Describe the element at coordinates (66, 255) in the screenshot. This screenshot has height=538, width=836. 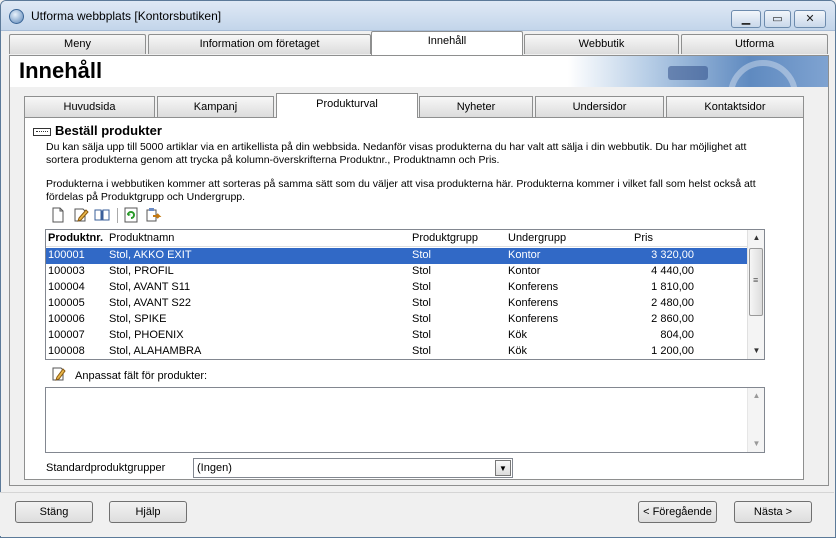
I see `cell-produktnr: 100001` at that location.